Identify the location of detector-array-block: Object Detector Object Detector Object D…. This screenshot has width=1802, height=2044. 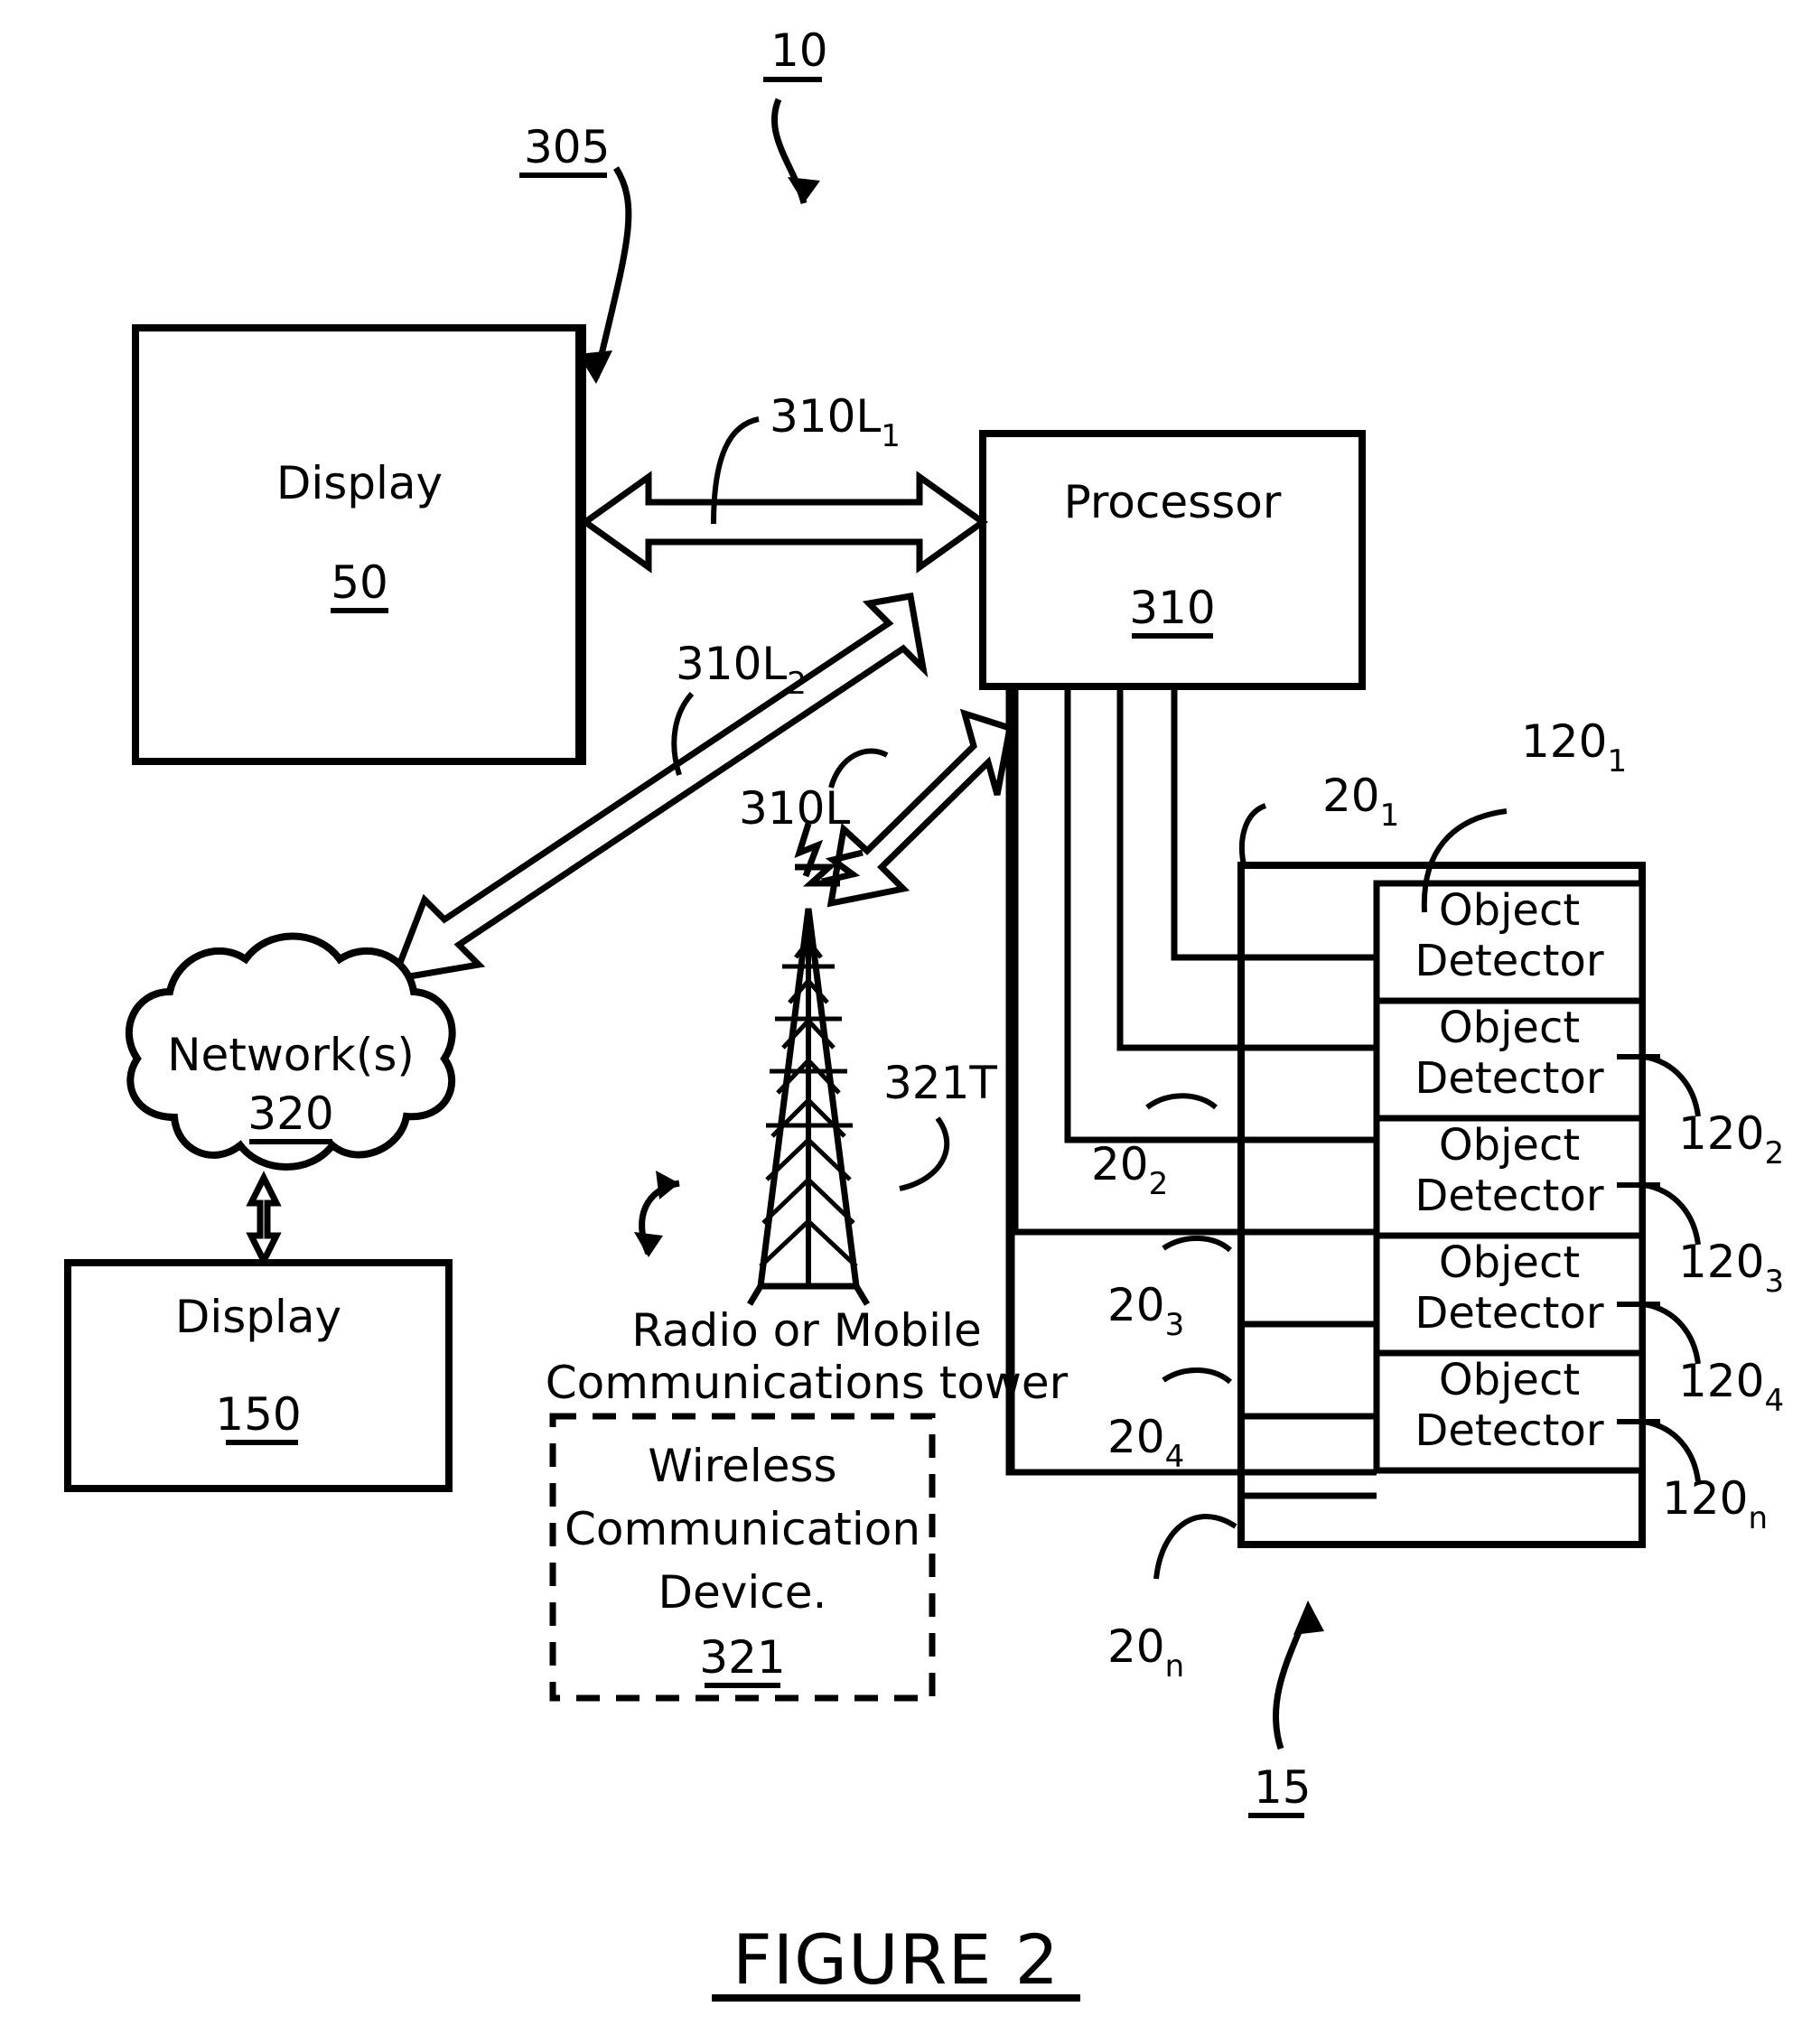
(1441, 1205).